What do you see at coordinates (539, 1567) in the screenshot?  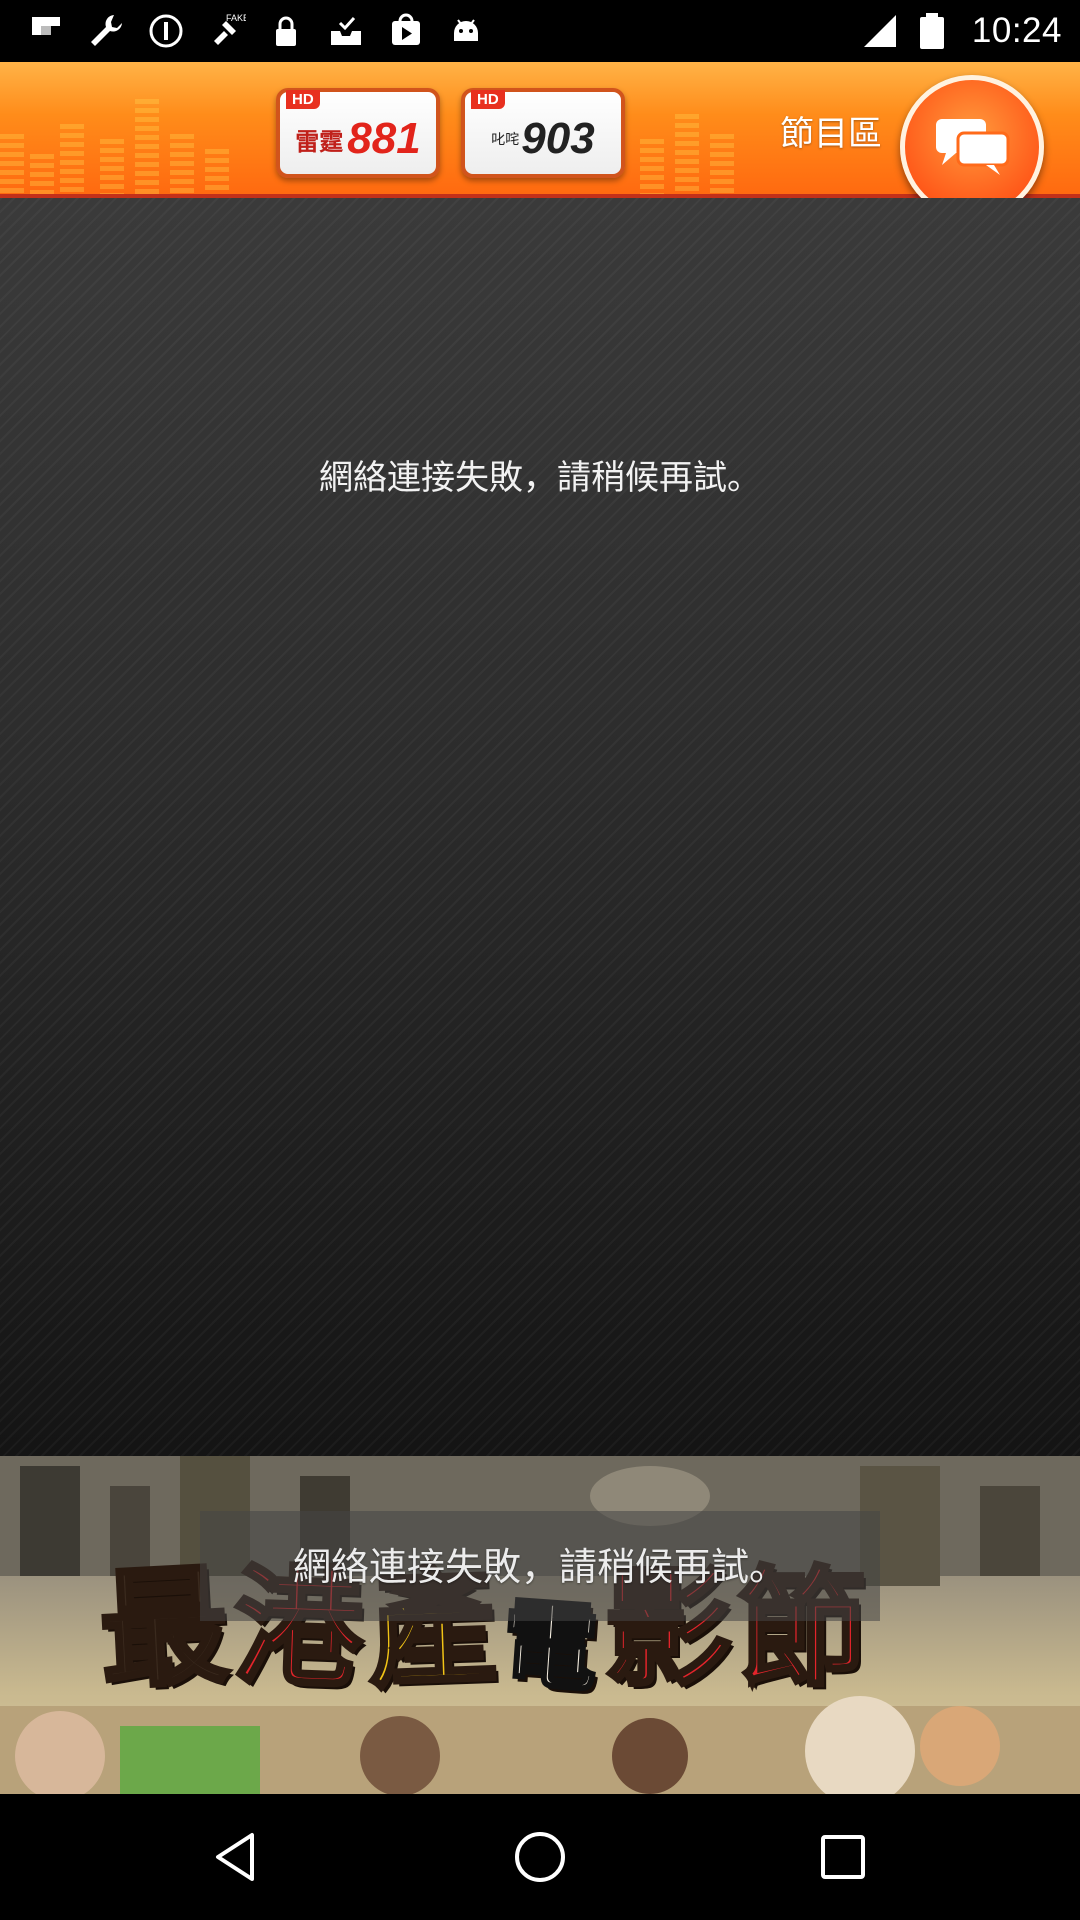 I see `banner-error-message: 網絡連接失敗，請稍候再試。` at bounding box center [539, 1567].